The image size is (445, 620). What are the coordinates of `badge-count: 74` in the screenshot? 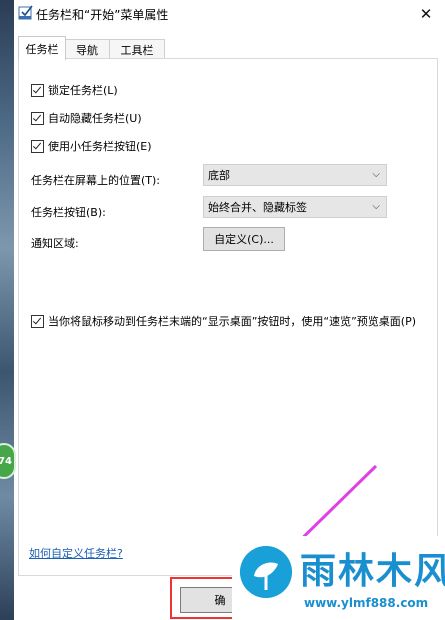 It's located at (6, 461).